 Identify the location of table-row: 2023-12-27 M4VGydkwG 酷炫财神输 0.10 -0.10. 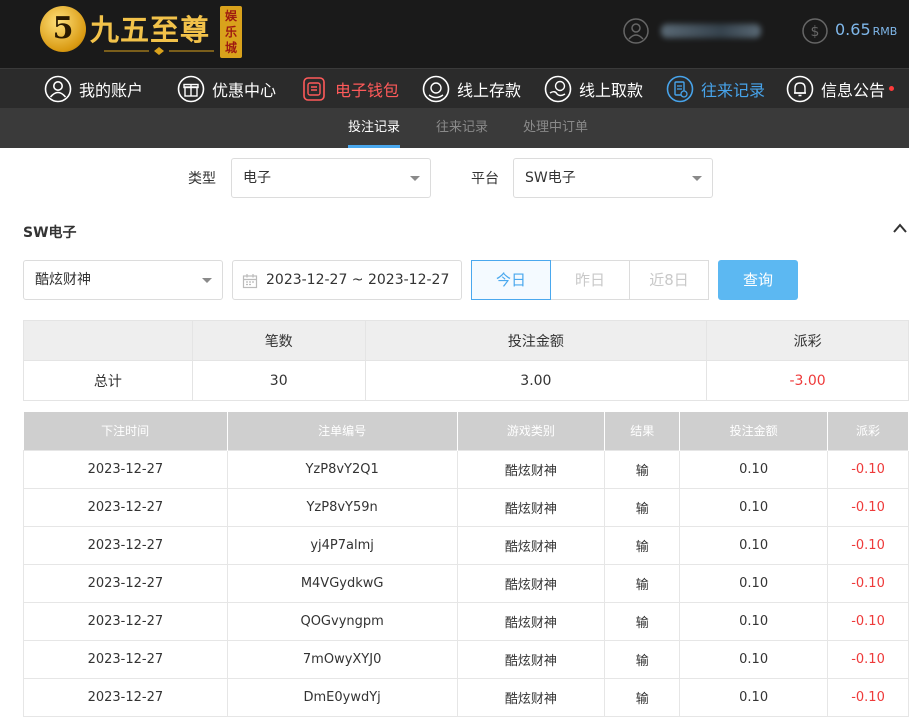
(466, 583).